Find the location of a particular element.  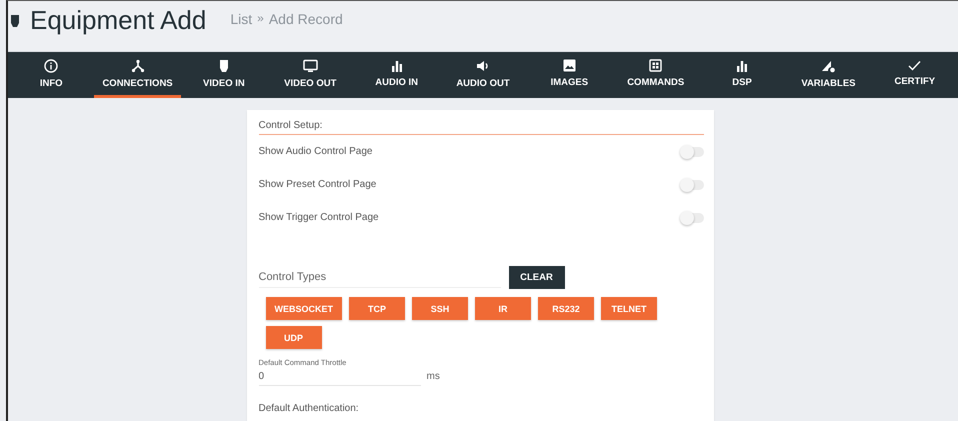

unit-label: ms is located at coordinates (433, 377).